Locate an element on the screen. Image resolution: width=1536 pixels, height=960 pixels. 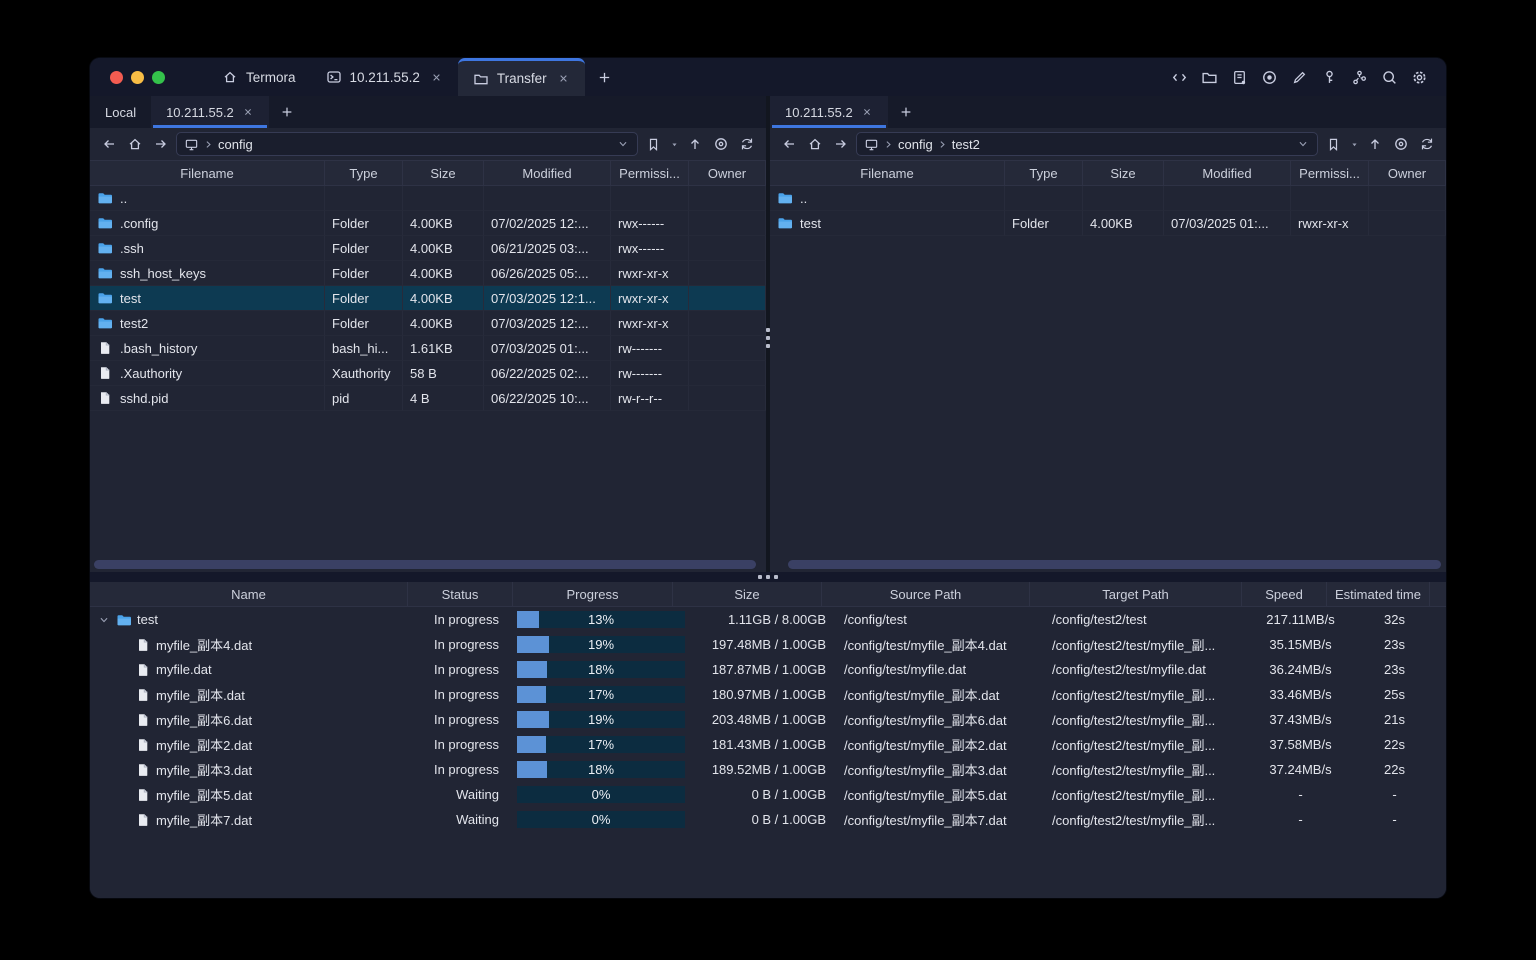
left-refresh-button is located at coordinates (747, 144).